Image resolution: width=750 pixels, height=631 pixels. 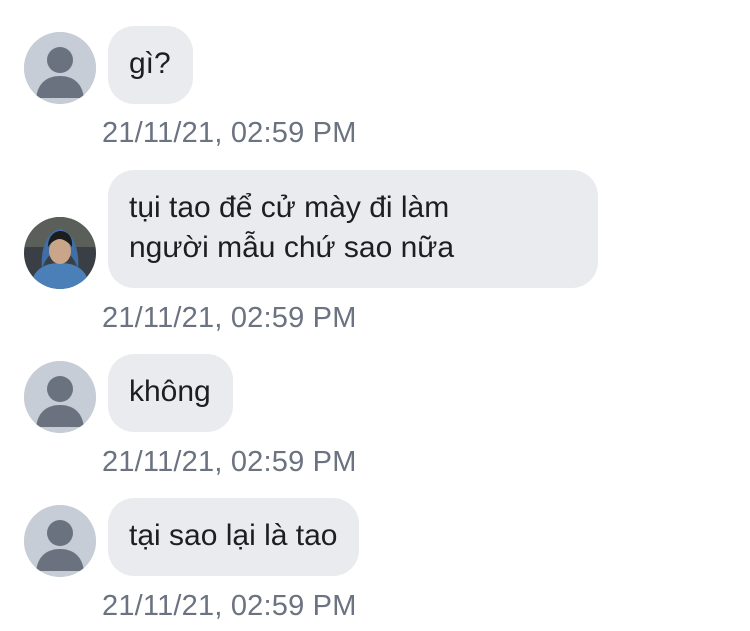 I want to click on message-bubble: gì?, so click(x=150, y=65).